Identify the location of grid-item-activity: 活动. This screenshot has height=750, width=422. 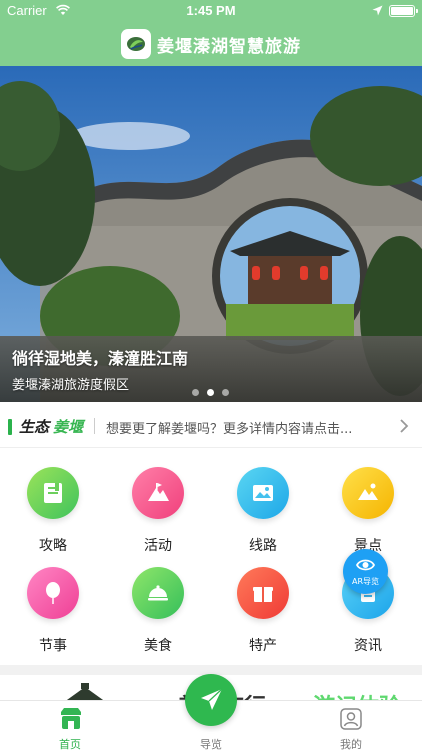
(158, 501).